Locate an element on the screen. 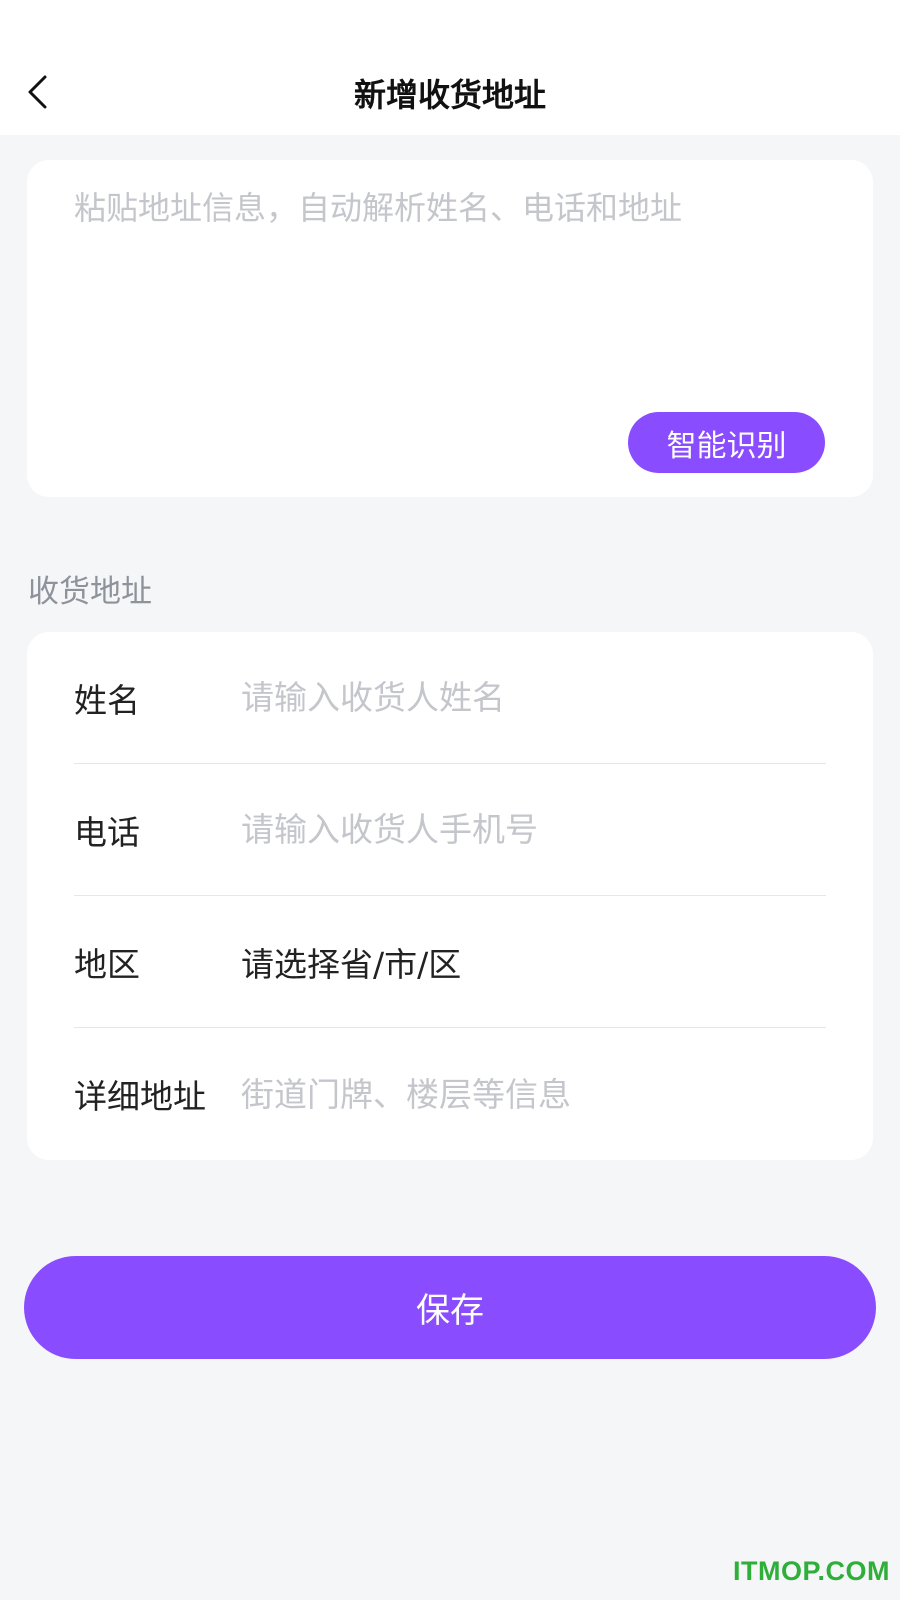 Image resolution: width=900 pixels, height=1600 pixels. phone-row: 电话 is located at coordinates (450, 830).